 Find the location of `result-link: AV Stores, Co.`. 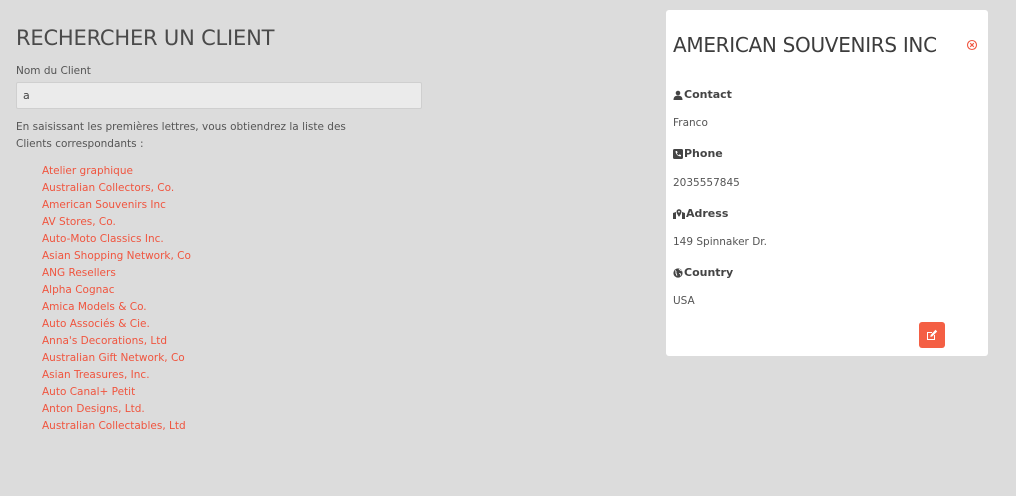

result-link: AV Stores, Co. is located at coordinates (79, 222).